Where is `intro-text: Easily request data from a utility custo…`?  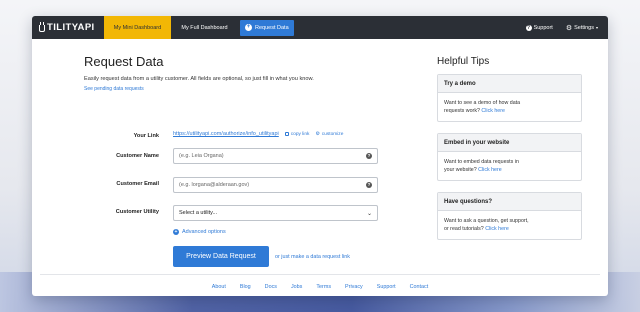
intro-text: Easily request data from a utility custo… is located at coordinates (199, 79).